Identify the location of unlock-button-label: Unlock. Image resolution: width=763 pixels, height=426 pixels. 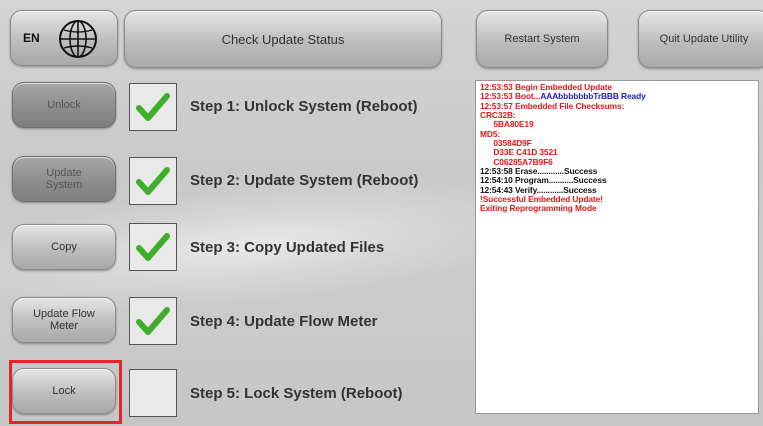
(64, 105).